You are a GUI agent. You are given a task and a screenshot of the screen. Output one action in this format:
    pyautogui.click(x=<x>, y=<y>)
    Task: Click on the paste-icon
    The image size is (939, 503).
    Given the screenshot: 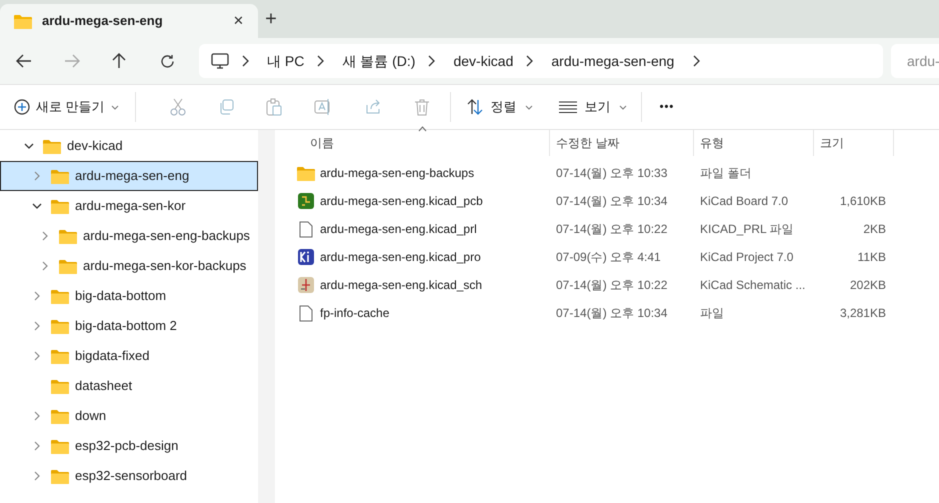 What is the action you would take?
    pyautogui.click(x=274, y=107)
    